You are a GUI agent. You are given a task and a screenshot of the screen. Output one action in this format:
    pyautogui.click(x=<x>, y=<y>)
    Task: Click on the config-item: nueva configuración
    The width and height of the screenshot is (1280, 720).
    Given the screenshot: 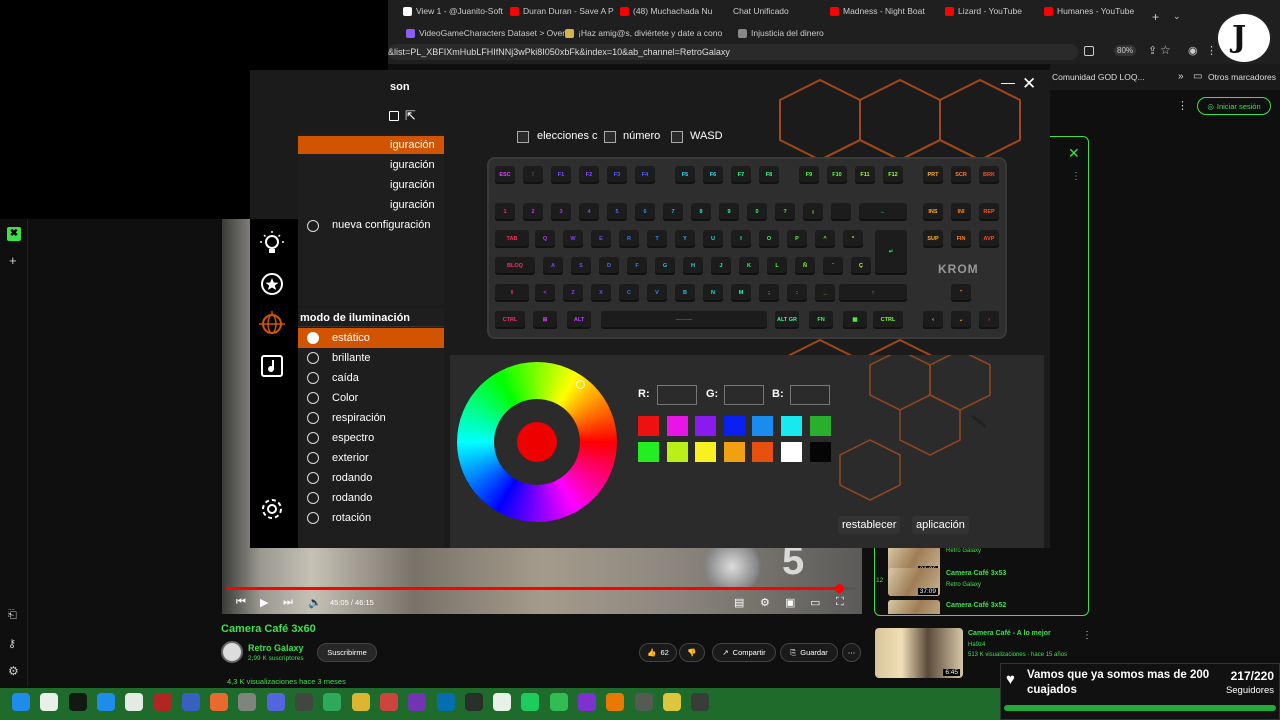 What is the action you would take?
    pyautogui.click(x=371, y=225)
    